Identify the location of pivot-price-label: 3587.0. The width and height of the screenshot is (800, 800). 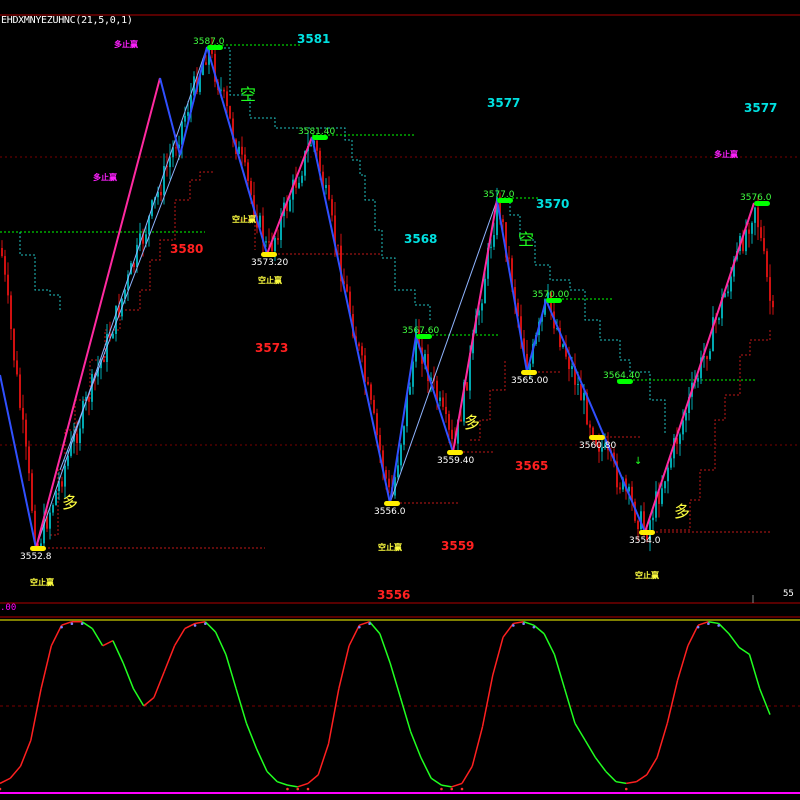
(209, 42).